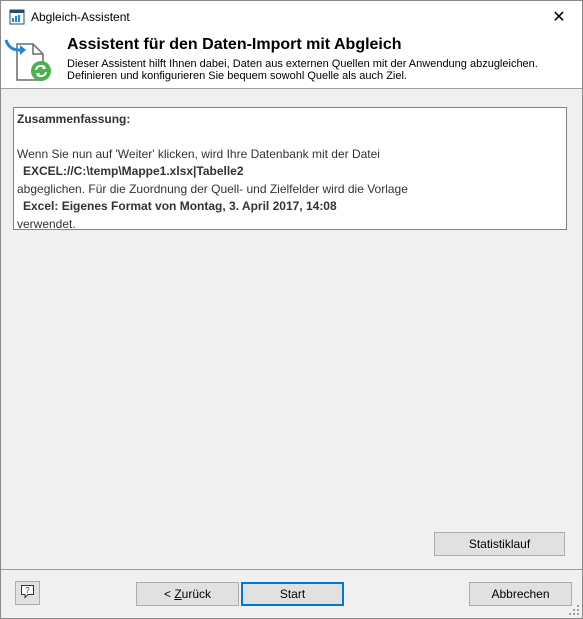 This screenshot has height=619, width=583. I want to click on help-button: ?, so click(27, 593).